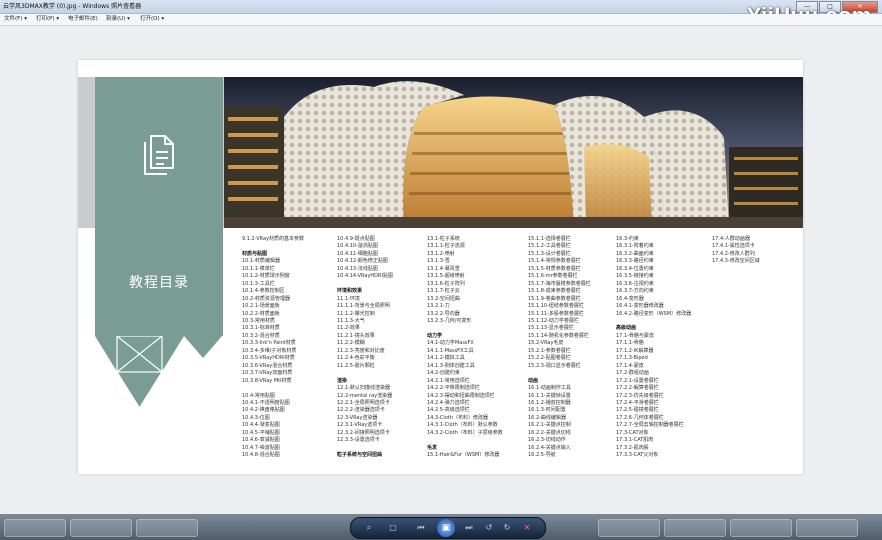 The image size is (882, 540). I want to click on toc-entry: 17.2.5-碰撞卷展栏, so click(637, 410).